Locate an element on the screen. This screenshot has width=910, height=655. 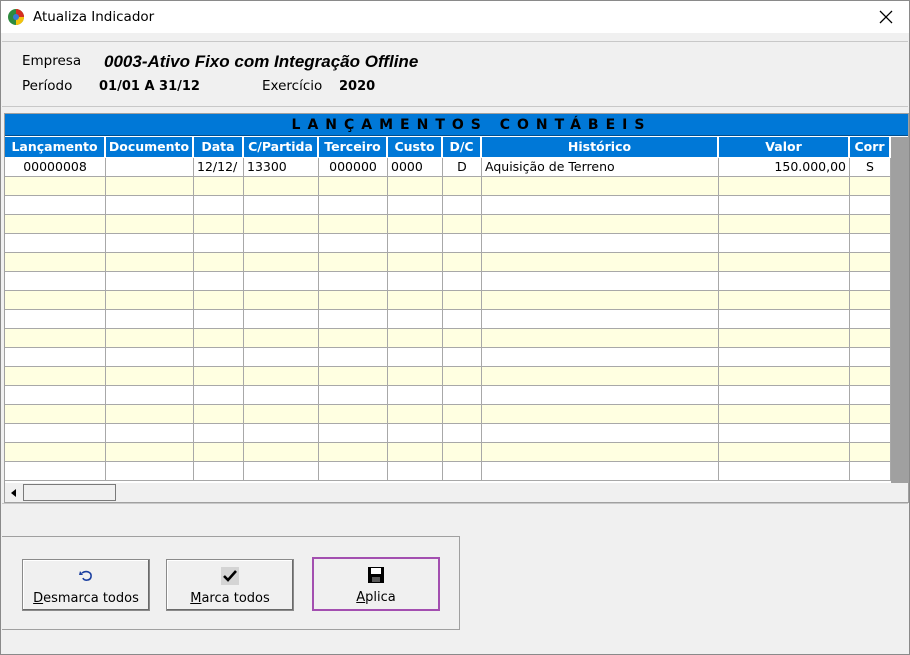
cell-c-partida: 13300 is located at coordinates (281, 167).